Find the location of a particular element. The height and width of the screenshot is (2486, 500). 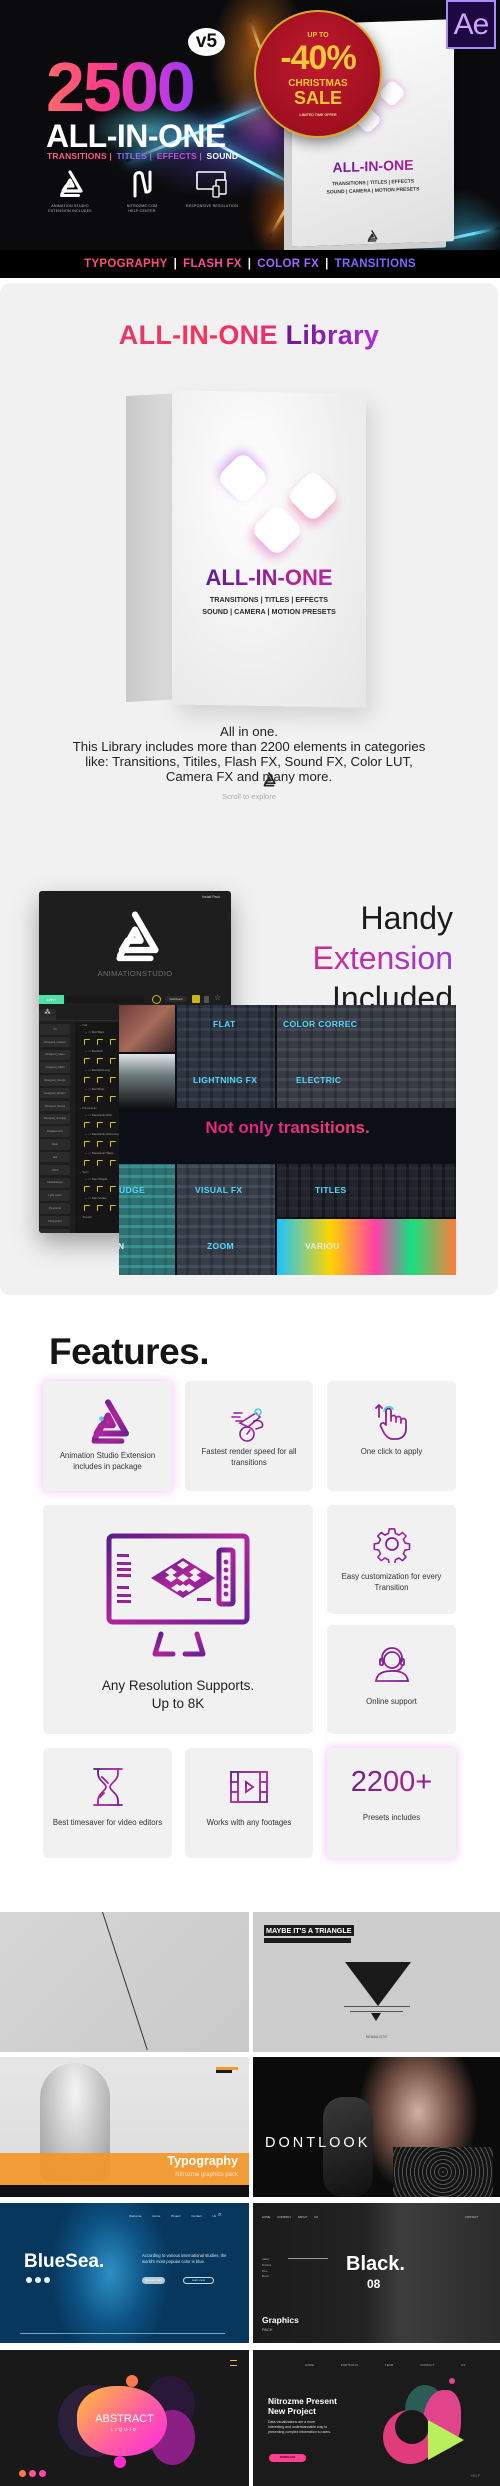

category-item: Displacement is located at coordinates (55, 1131).